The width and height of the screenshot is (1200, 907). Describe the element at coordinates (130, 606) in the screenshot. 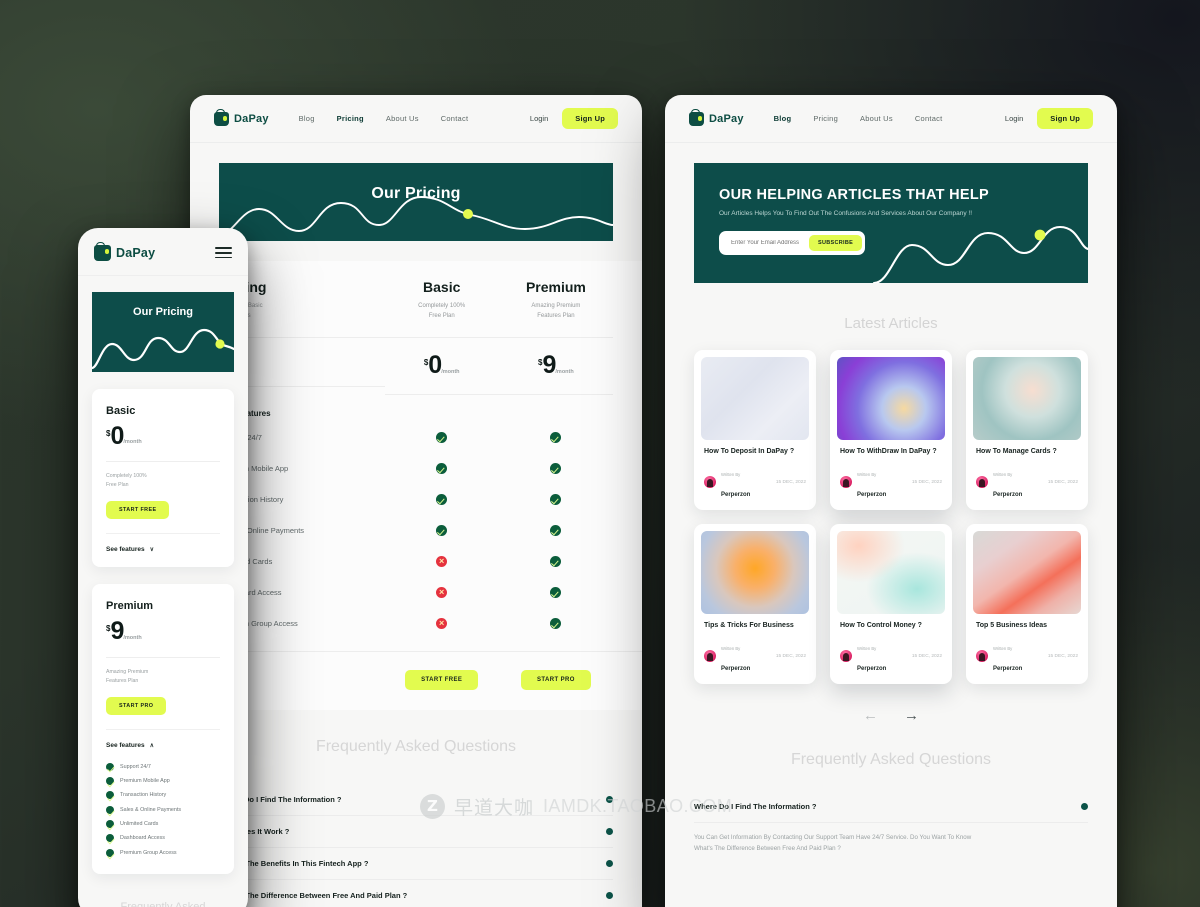

I see `plan-name: Premium` at that location.